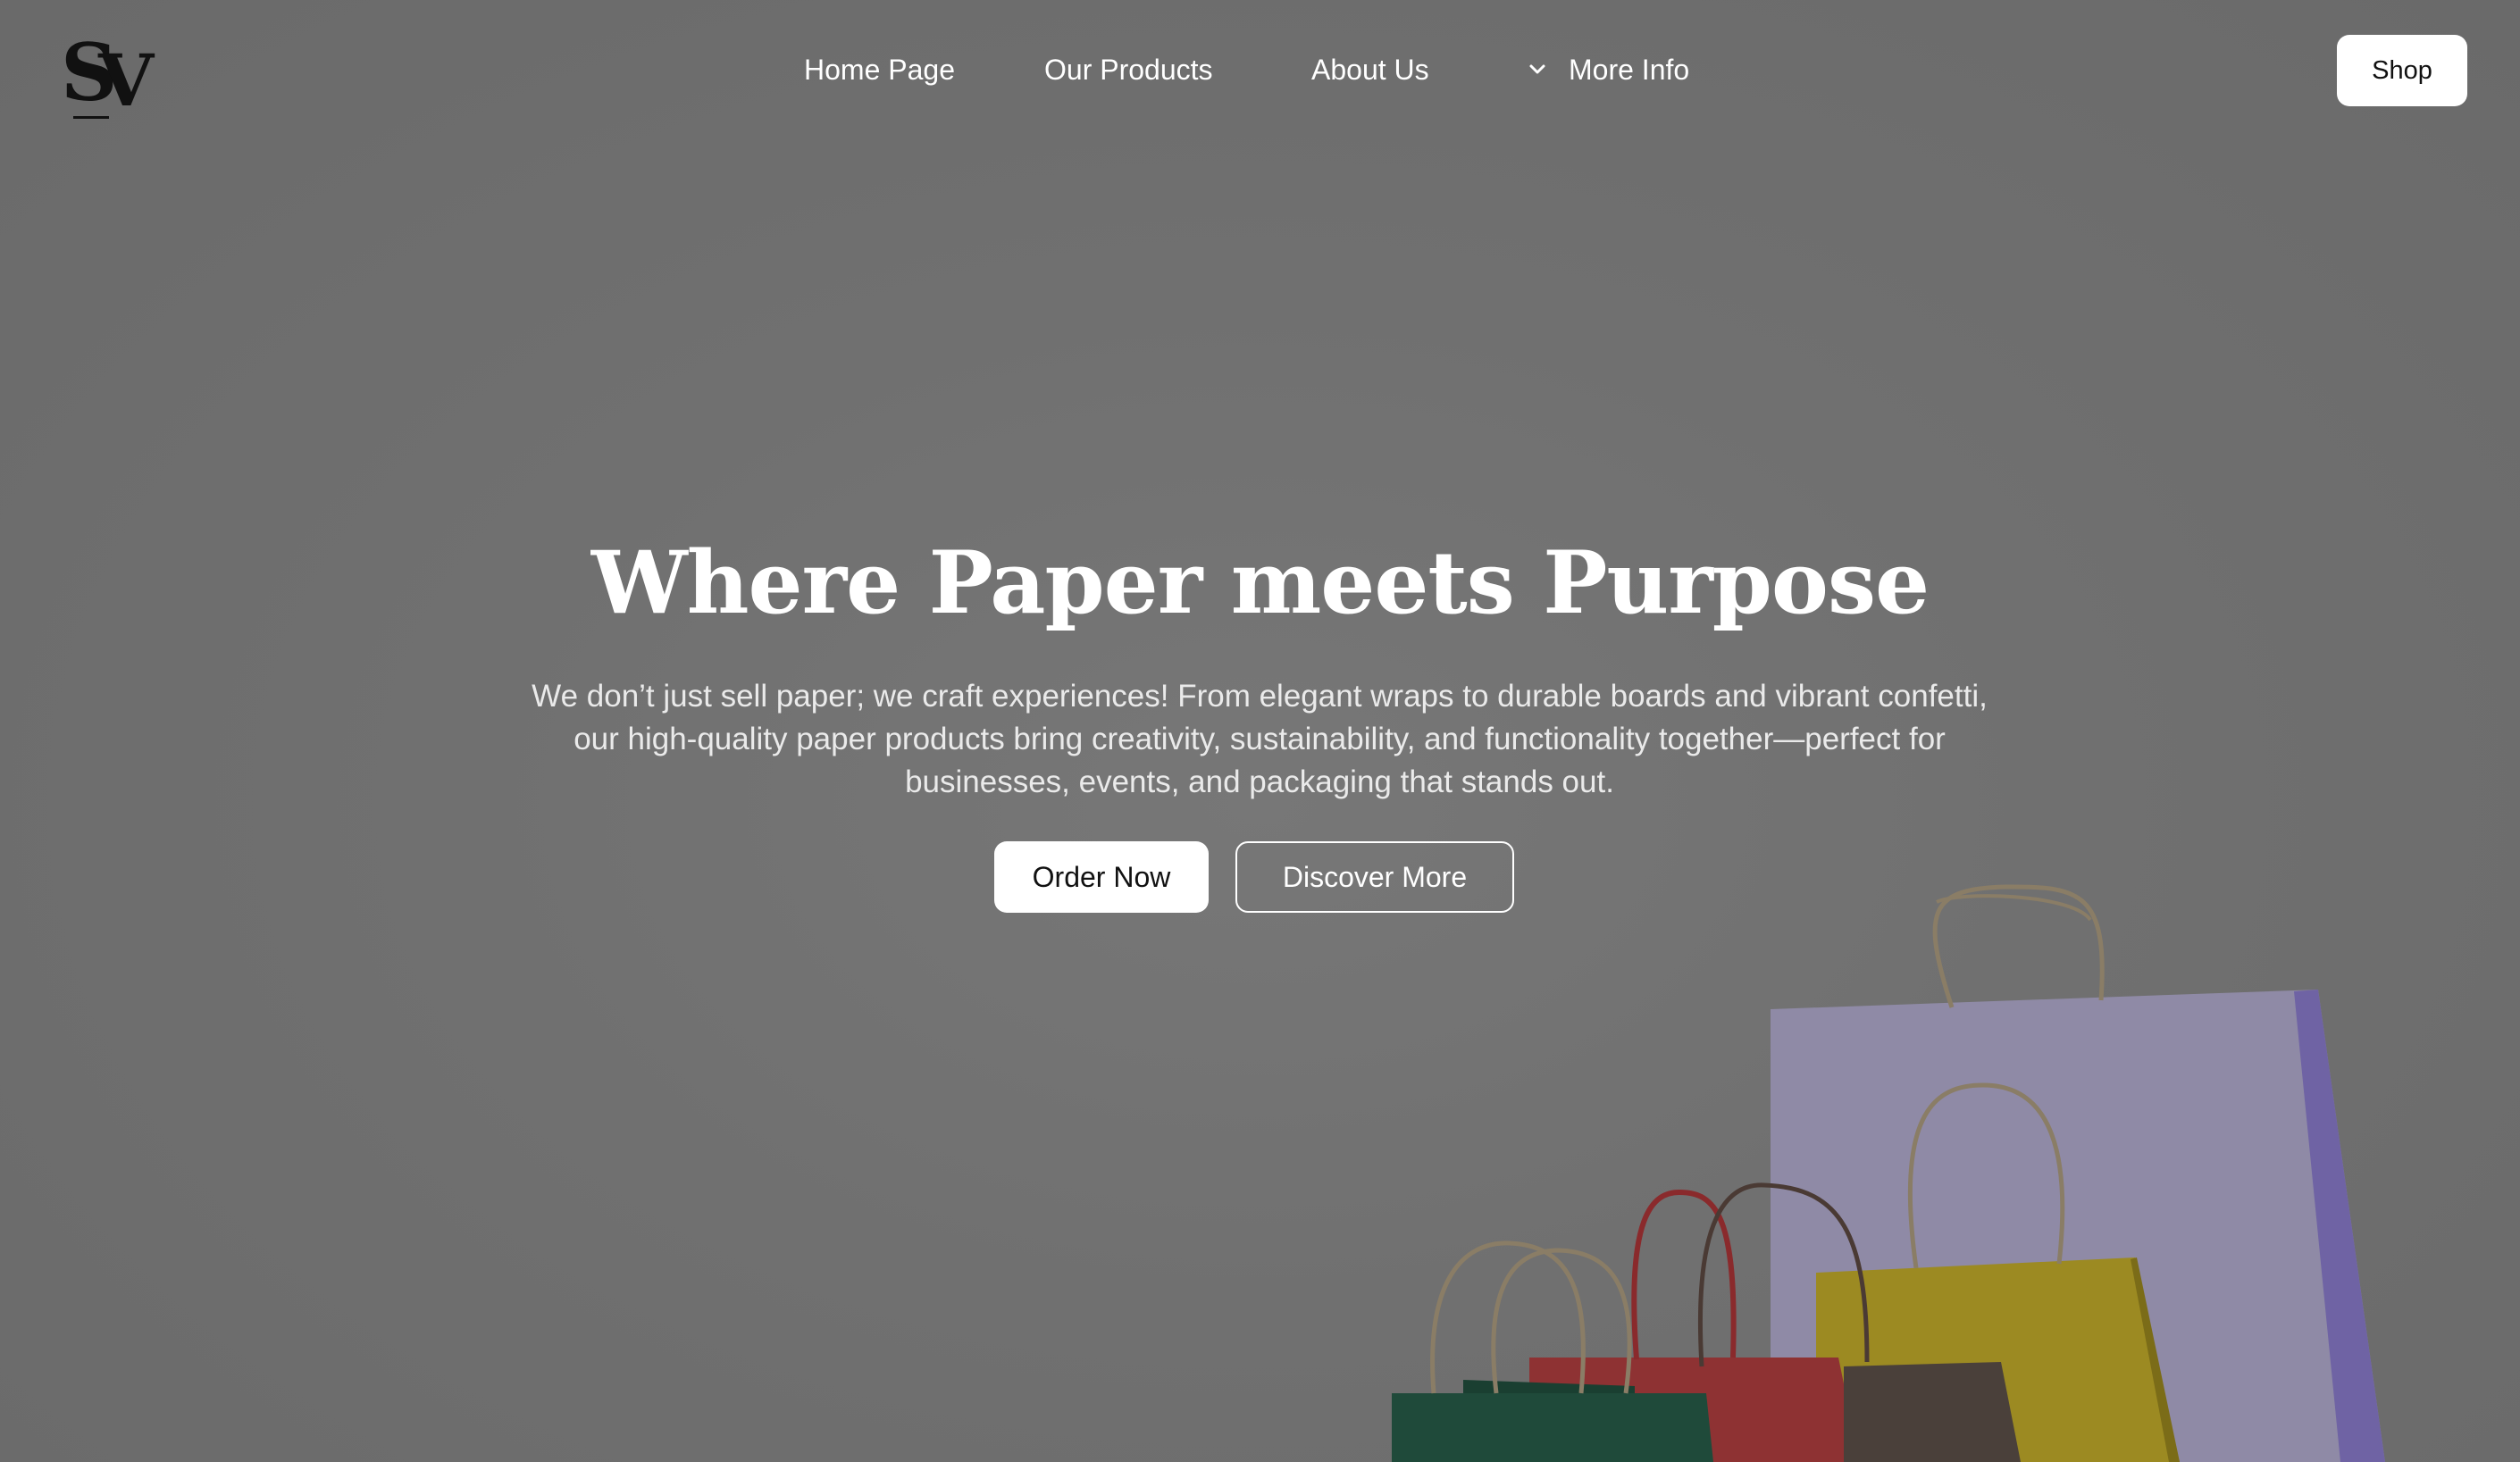 The height and width of the screenshot is (1462, 2520). I want to click on chevron-down-icon, so click(1537, 69).